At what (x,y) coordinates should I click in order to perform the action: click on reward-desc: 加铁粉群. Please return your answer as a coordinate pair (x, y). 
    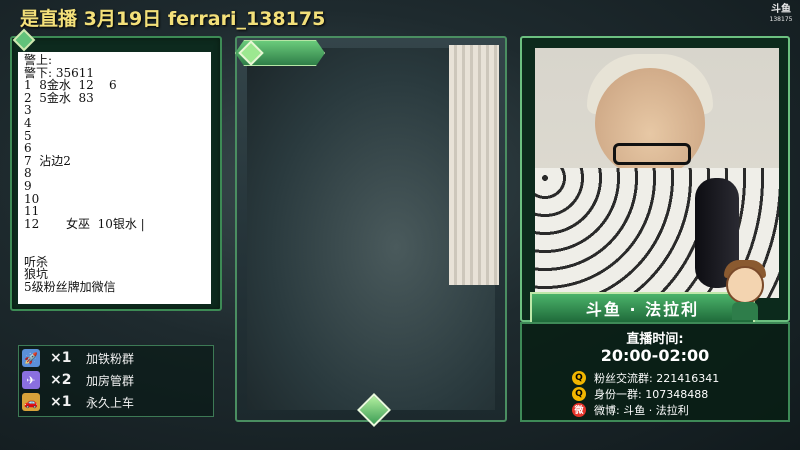
    Looking at the image, I should click on (110, 358).